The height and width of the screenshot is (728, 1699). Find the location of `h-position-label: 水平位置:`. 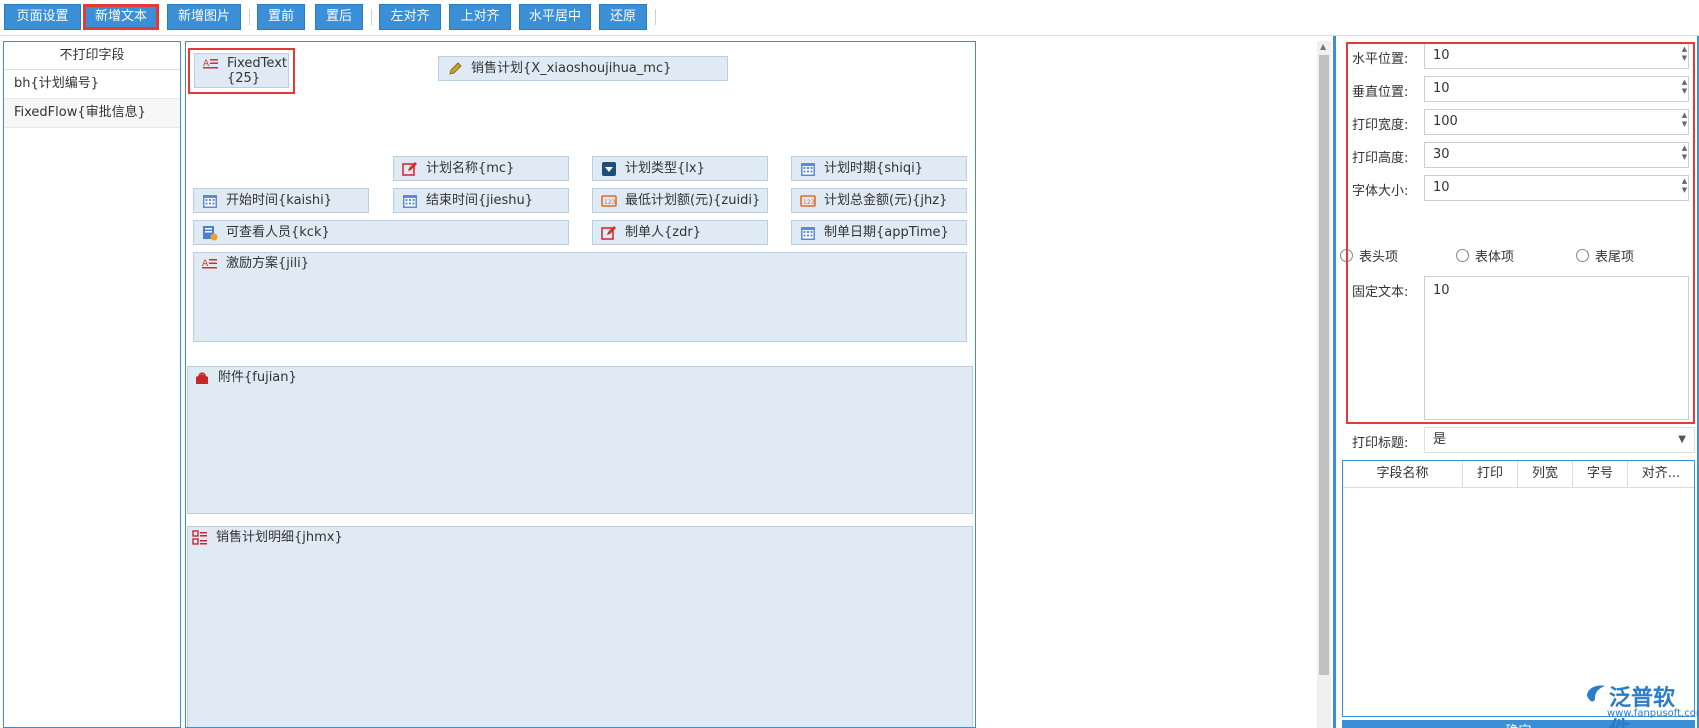

h-position-label: 水平位置: is located at coordinates (1380, 59).